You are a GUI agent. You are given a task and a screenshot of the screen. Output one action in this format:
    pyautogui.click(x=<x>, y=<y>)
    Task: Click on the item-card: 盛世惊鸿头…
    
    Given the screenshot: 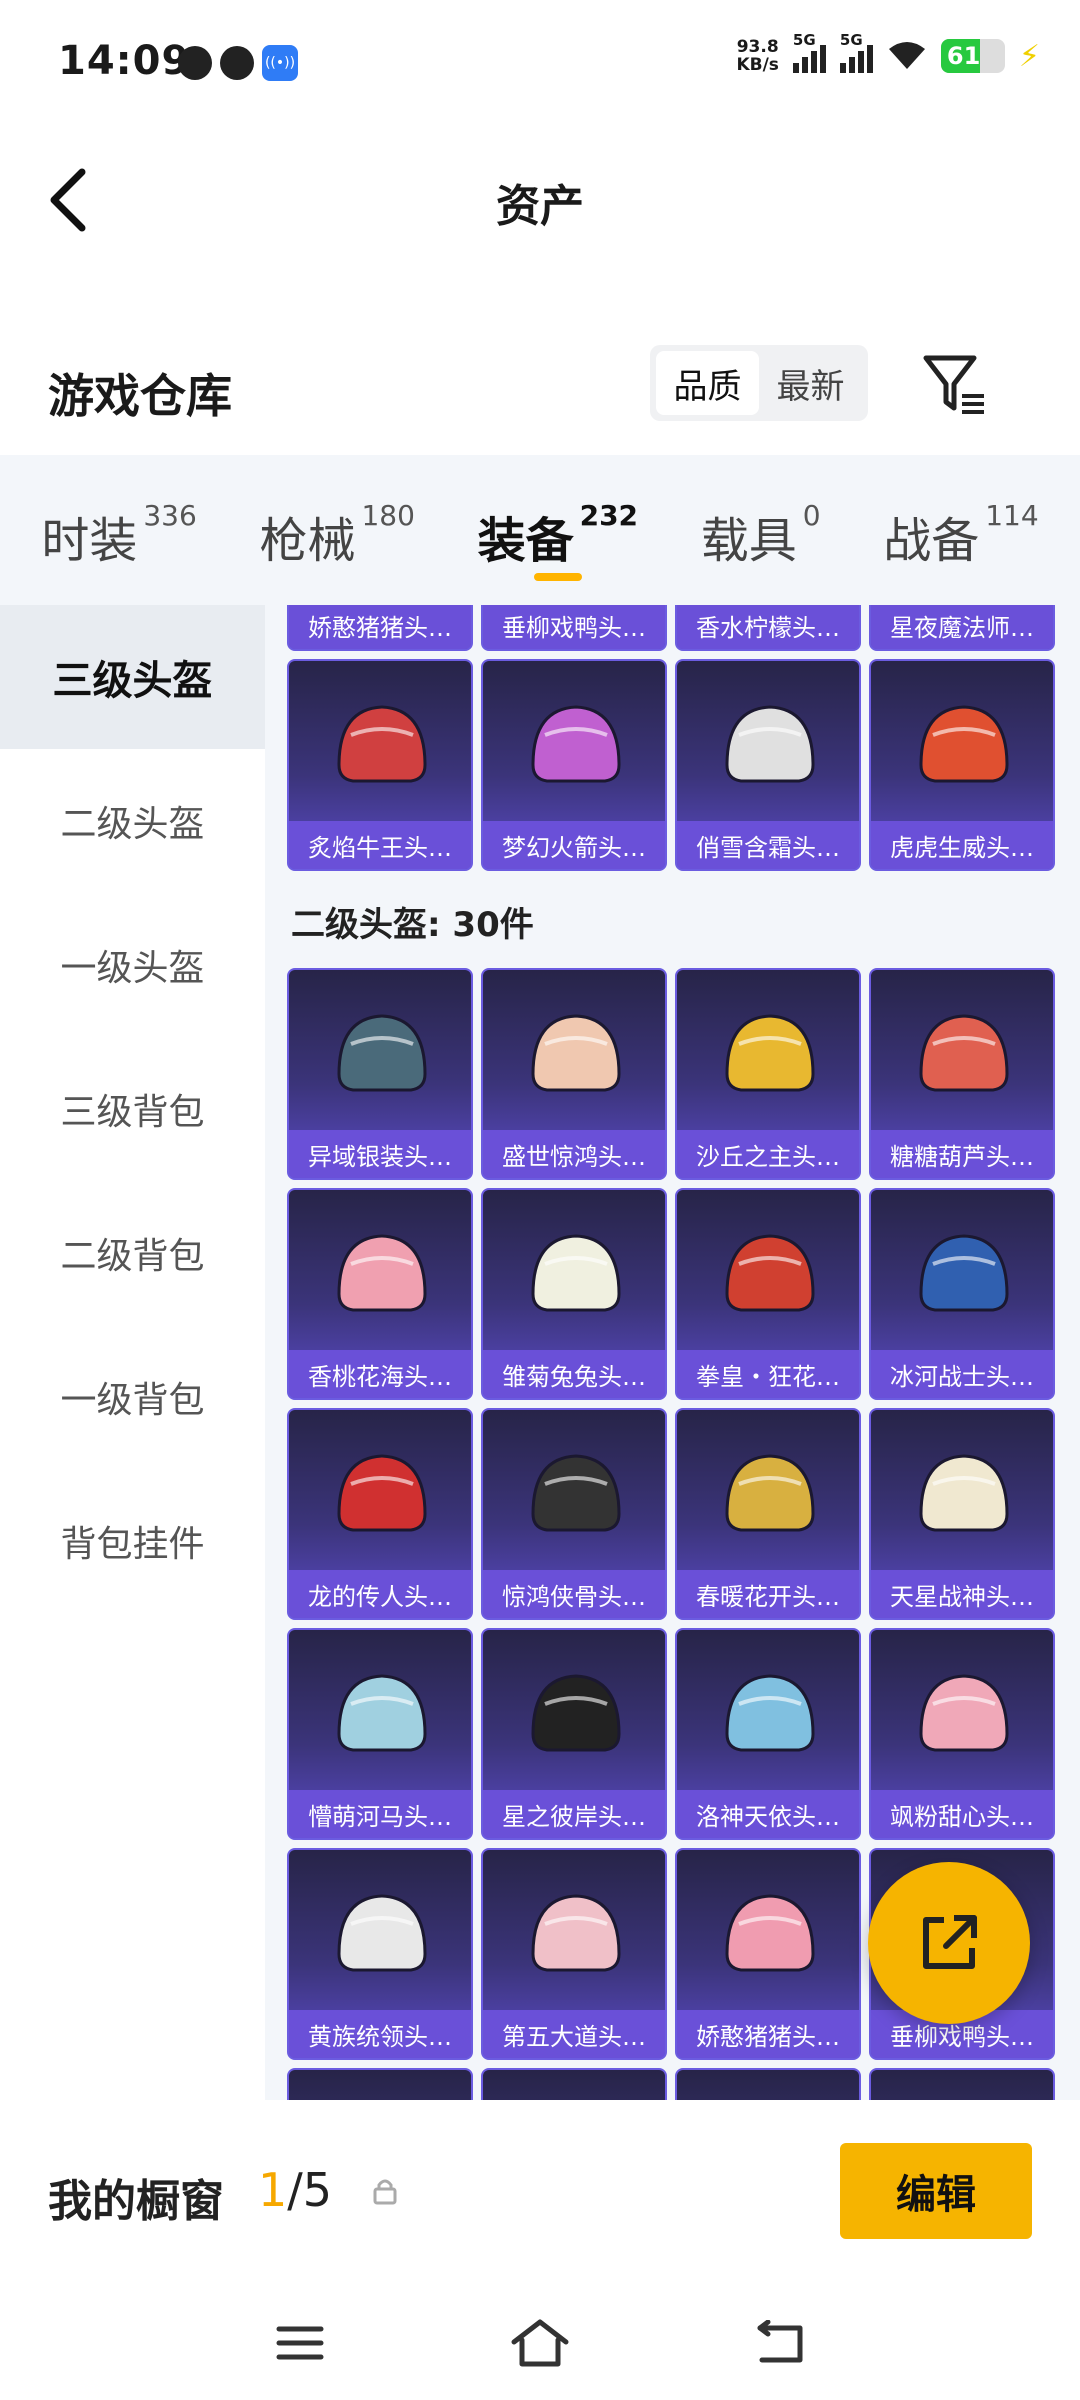 What is the action you would take?
    pyautogui.click(x=574, y=1074)
    